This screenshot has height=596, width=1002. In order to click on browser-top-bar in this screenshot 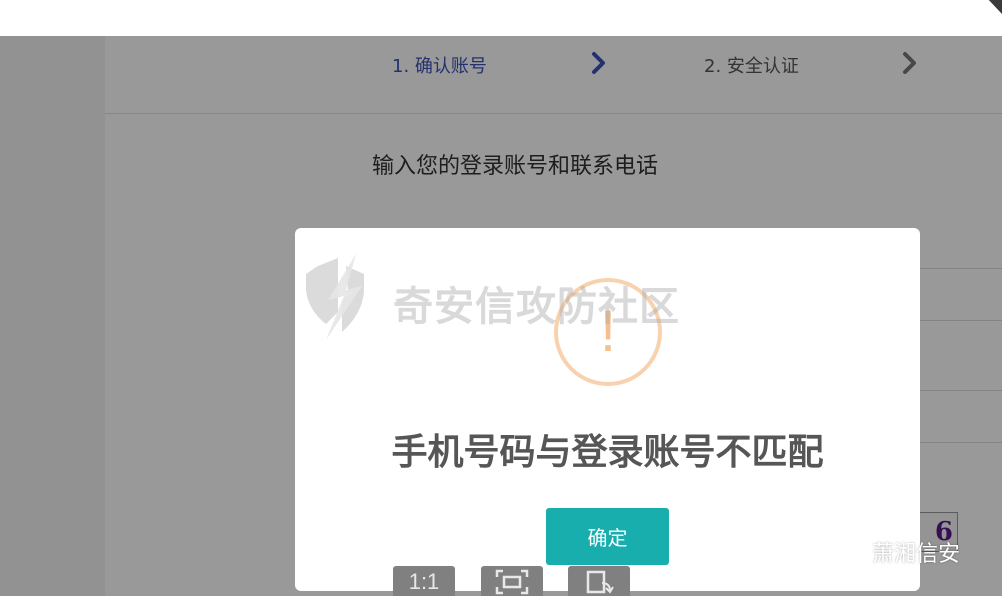, I will do `click(501, 18)`.